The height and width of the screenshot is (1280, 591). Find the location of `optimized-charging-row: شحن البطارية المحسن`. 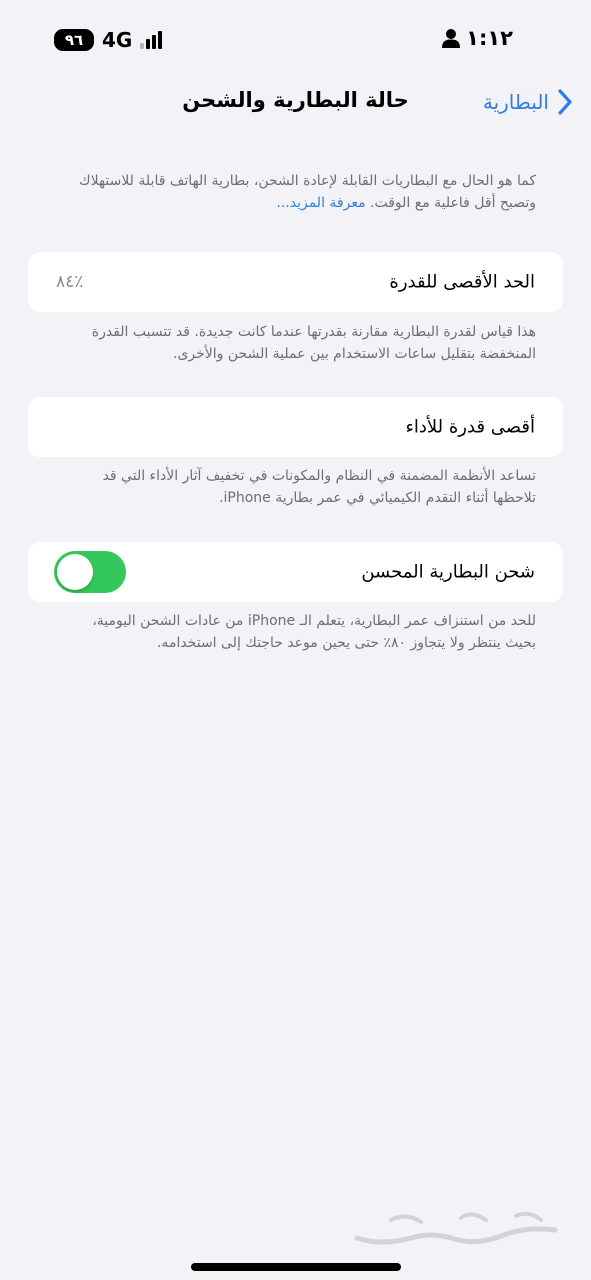

optimized-charging-row: شحن البطارية المحسن is located at coordinates (295, 572).